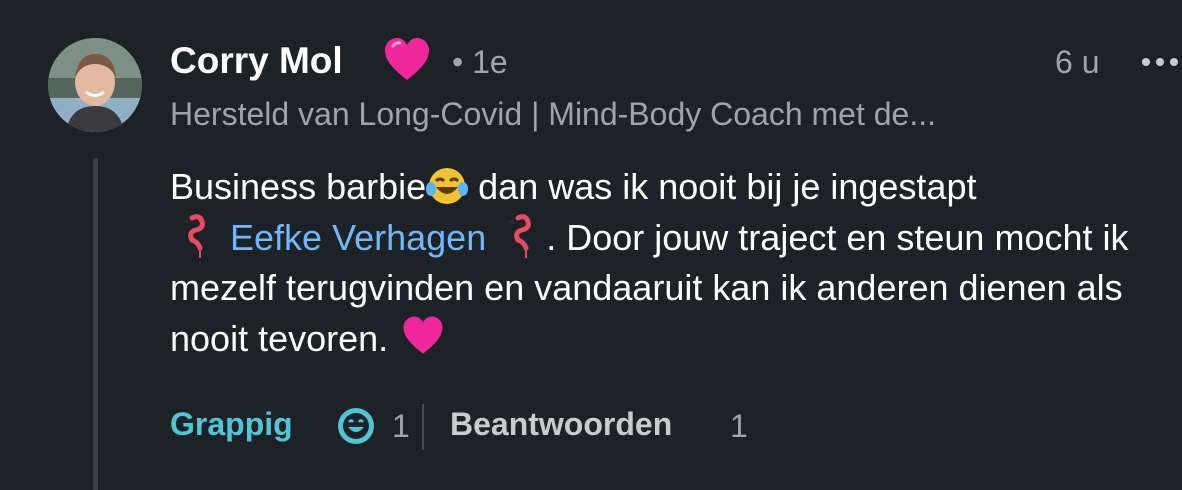  I want to click on avatar, so click(95, 85).